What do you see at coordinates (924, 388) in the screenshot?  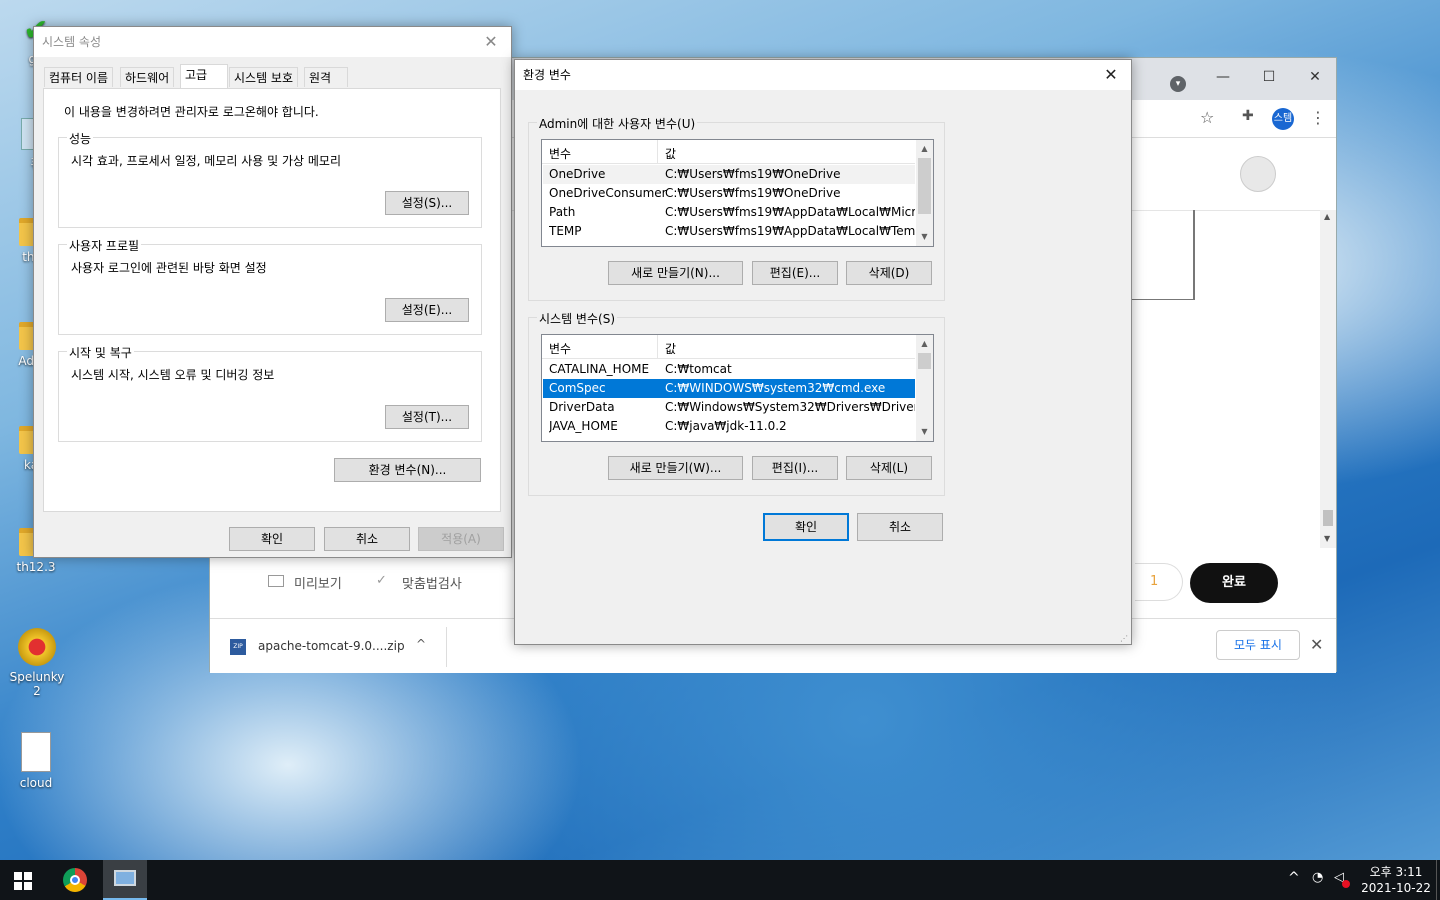 I see `system-list-scrollbar: ▲ ▼` at bounding box center [924, 388].